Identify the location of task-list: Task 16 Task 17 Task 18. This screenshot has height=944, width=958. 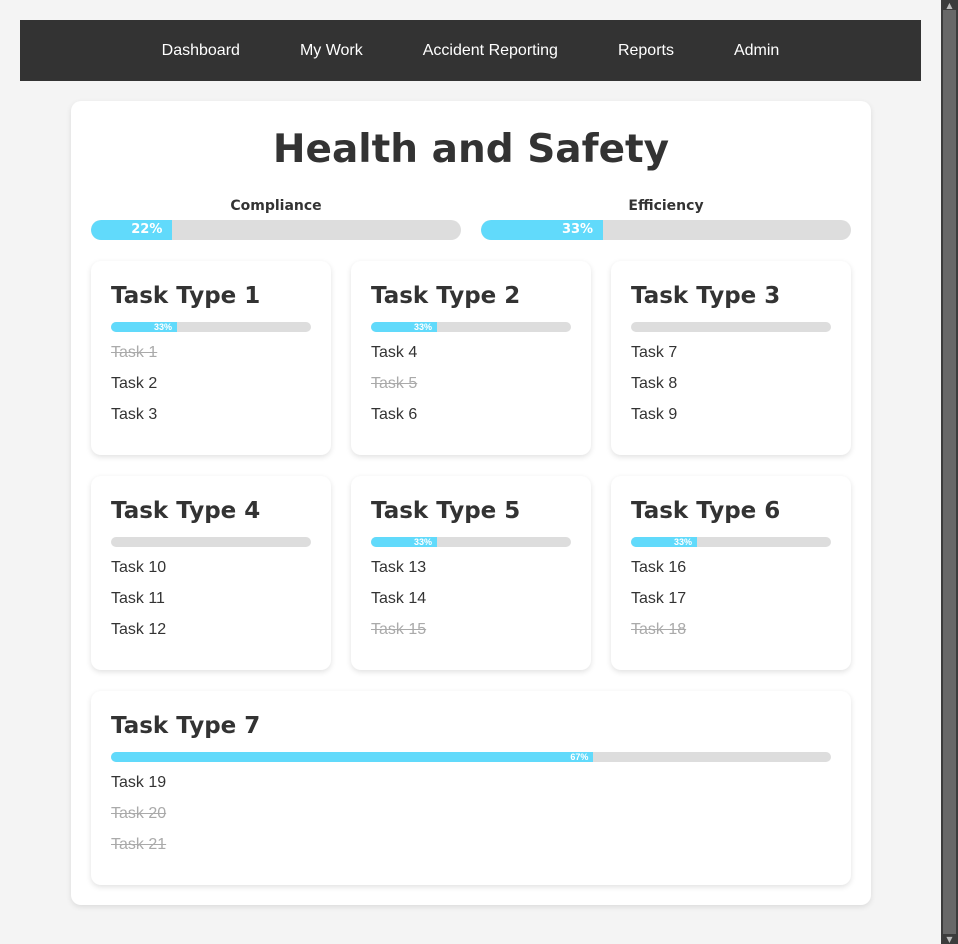
(658, 604).